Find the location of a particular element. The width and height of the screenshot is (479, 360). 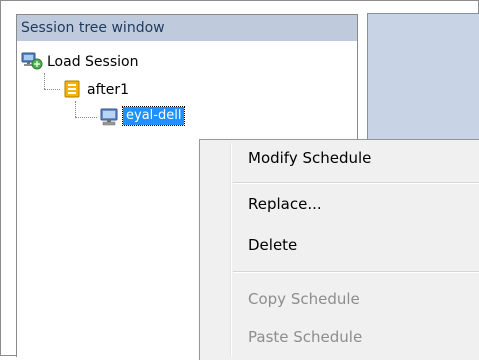

menu-item-modify-schedule: Modify Schedule is located at coordinates (340, 158).